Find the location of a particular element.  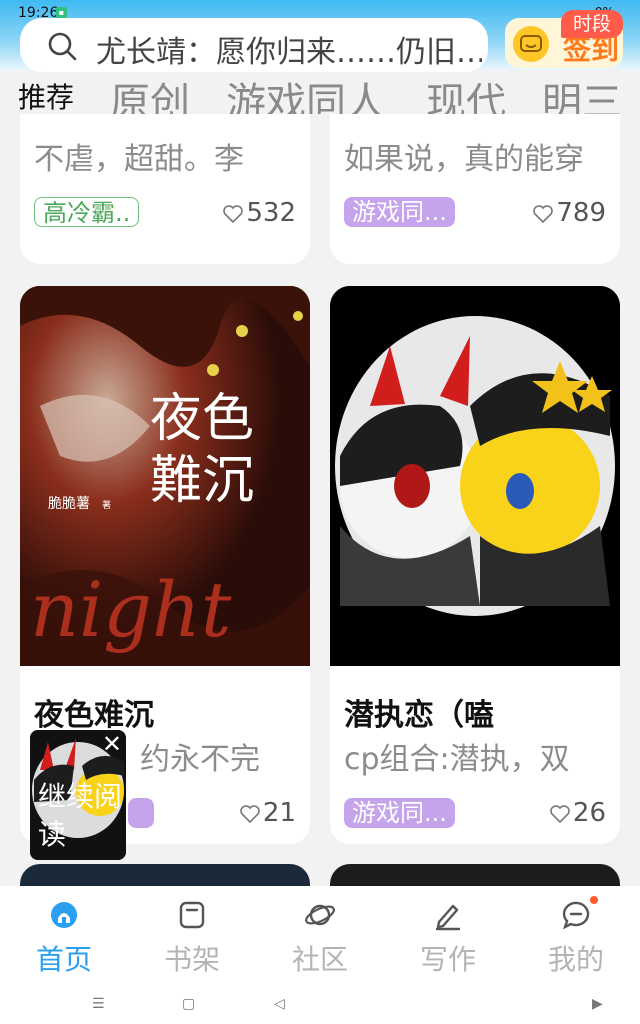

search-icon is located at coordinates (62, 46).